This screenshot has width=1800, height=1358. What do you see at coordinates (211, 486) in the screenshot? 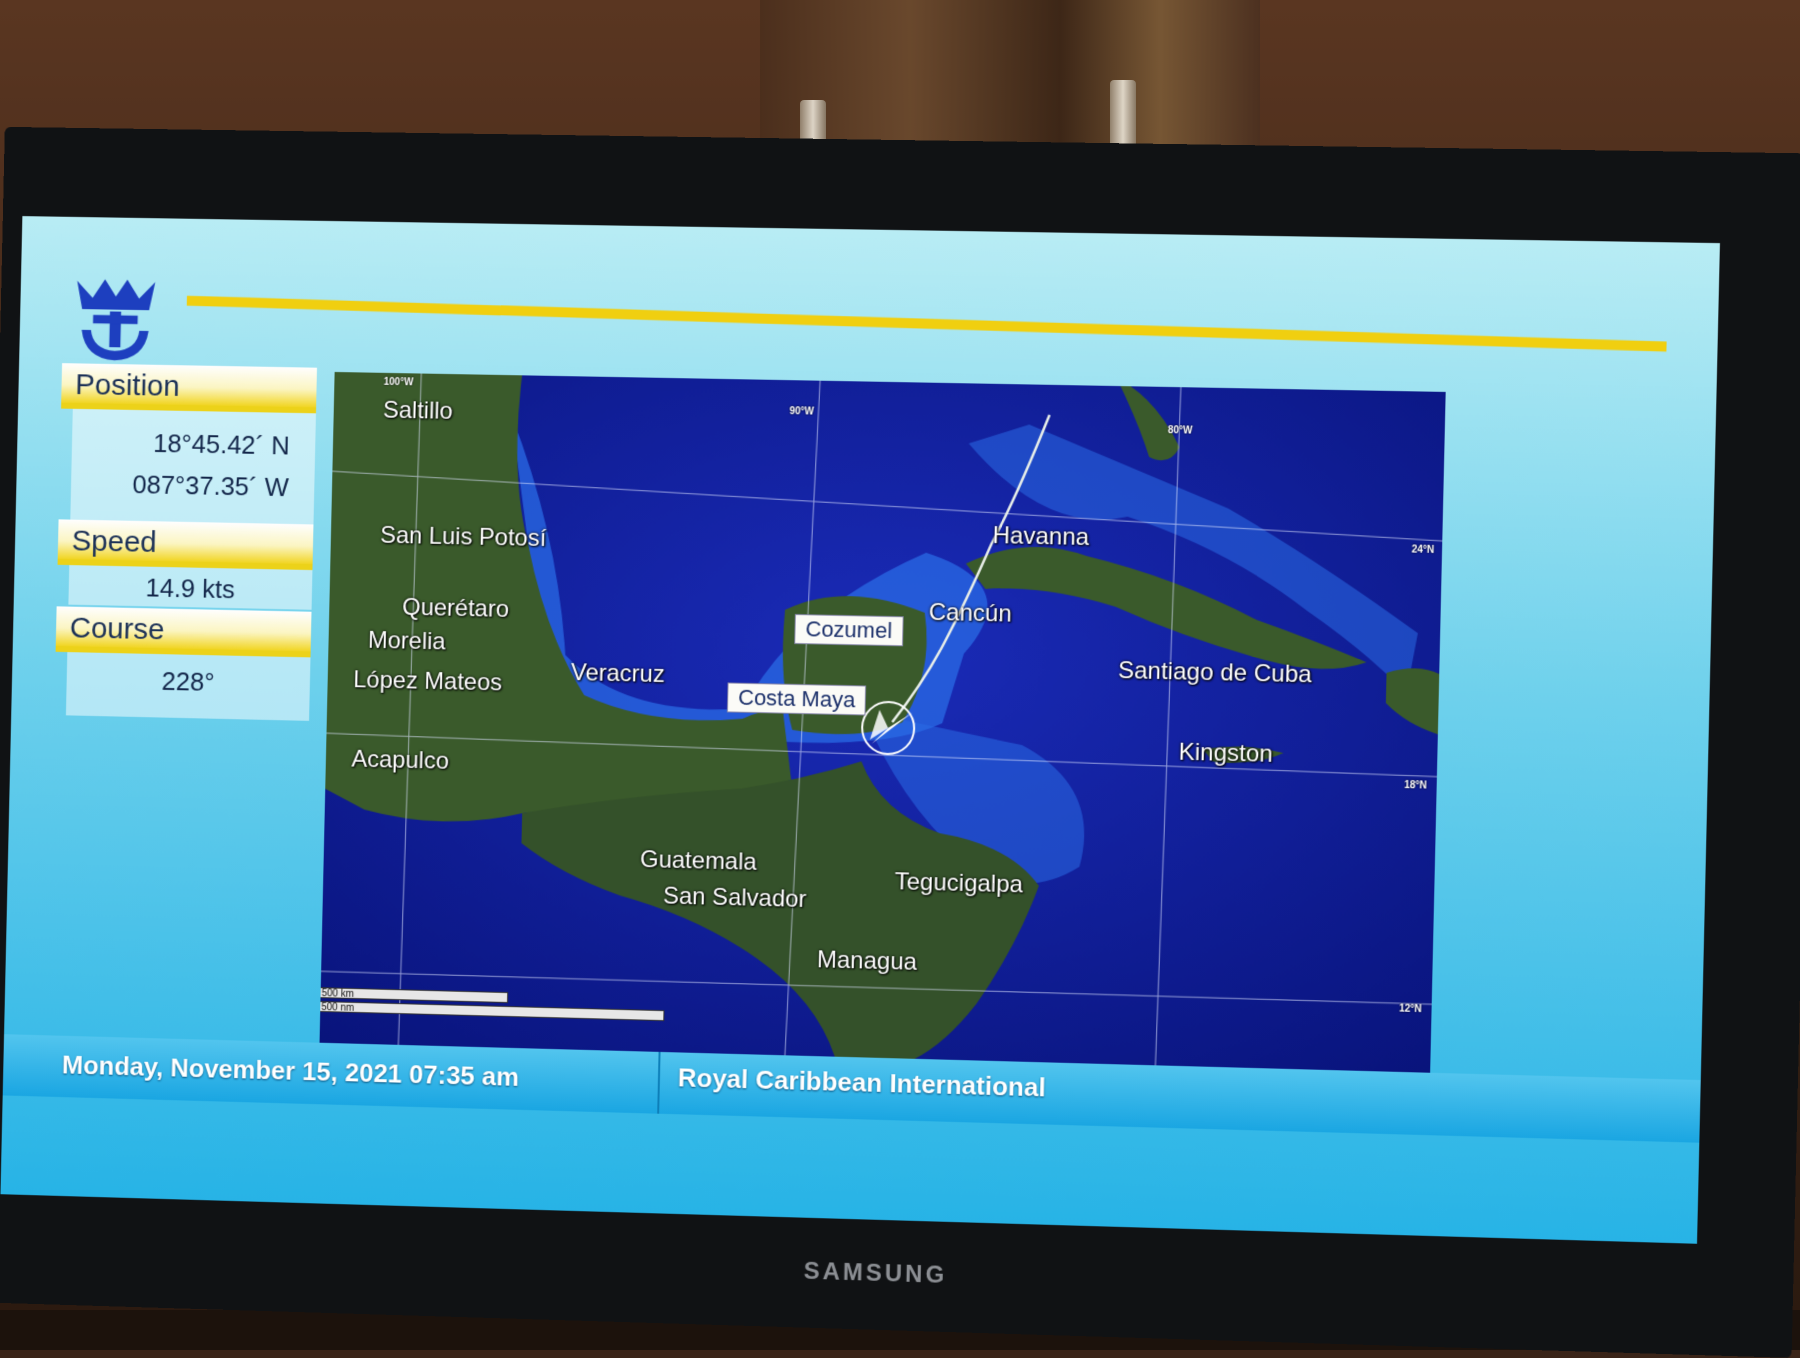
I see `longitude-value: 087°37.35´ W` at bounding box center [211, 486].